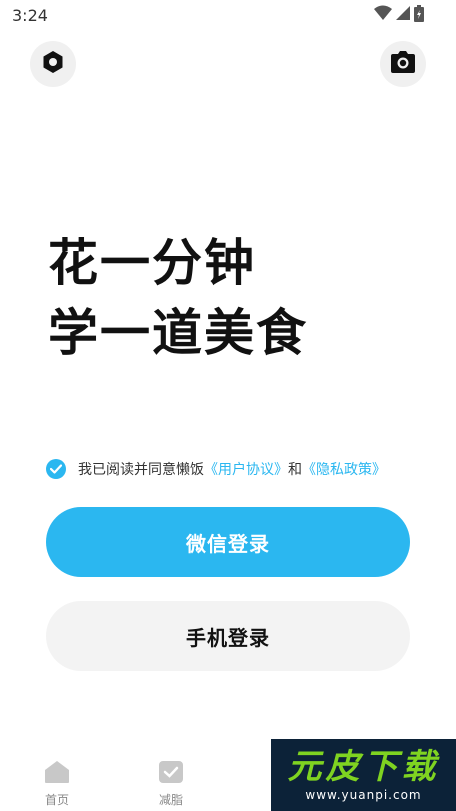  What do you see at coordinates (246, 469) in the screenshot?
I see `user-agreement-link: 《用户协议》` at bounding box center [246, 469].